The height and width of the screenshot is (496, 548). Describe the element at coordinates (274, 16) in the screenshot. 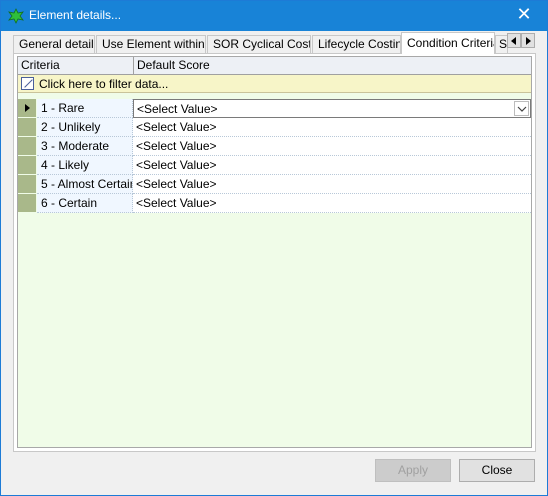

I see `title-bar: Element details... ✕` at that location.